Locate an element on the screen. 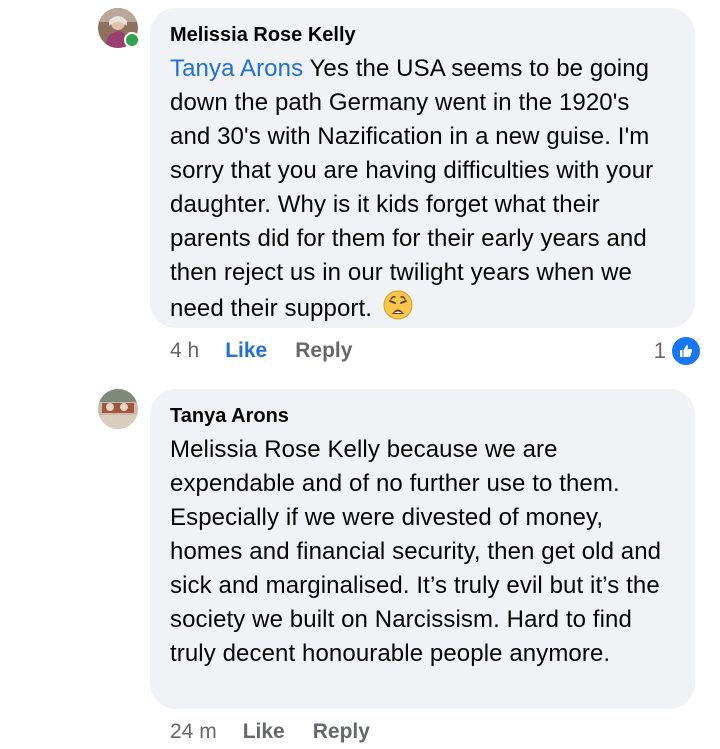 This screenshot has width=720, height=749. comment-actions: 24 m Like Reply is located at coordinates (270, 732).